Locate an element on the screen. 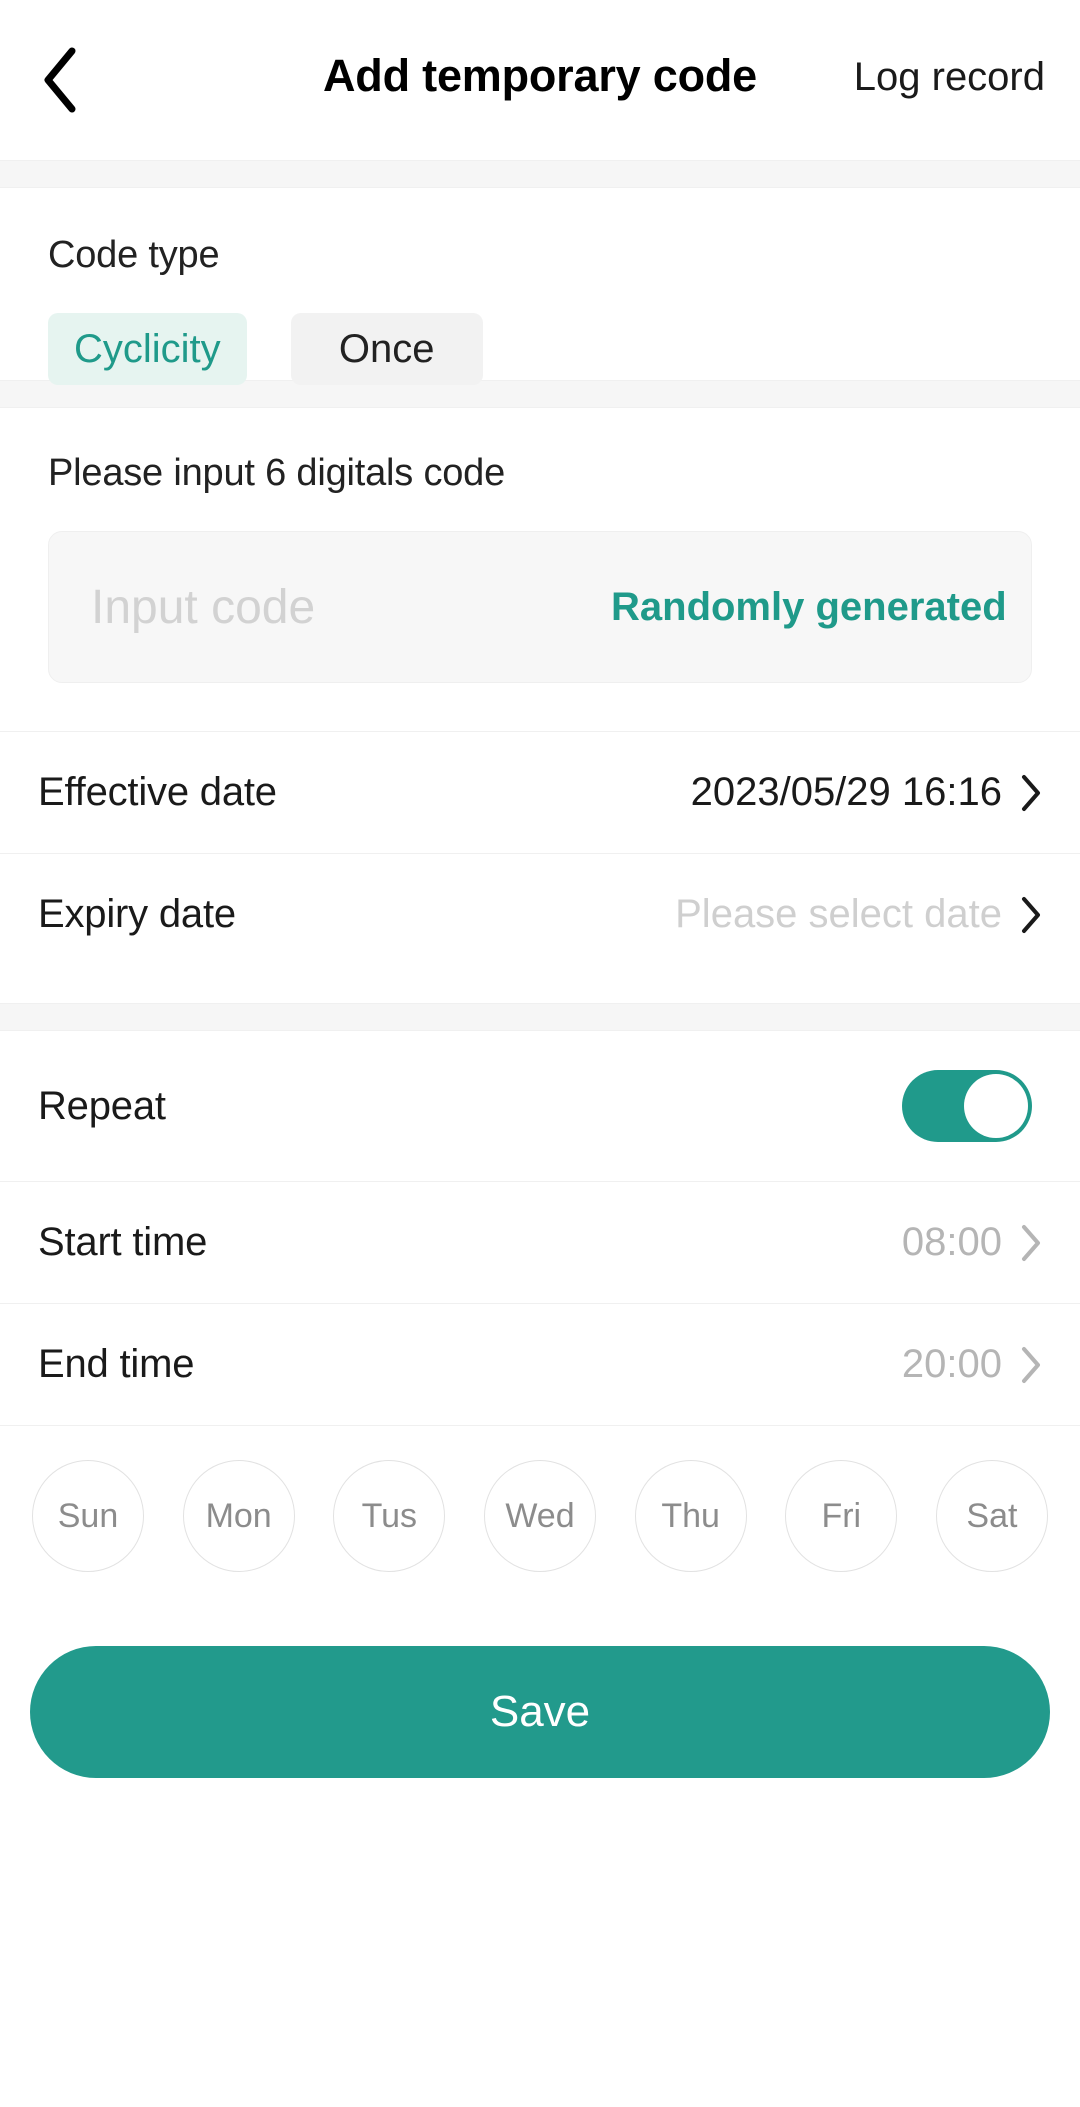 Image resolution: width=1080 pixels, height=2107 pixels. weekday-label: Mon is located at coordinates (238, 1515).